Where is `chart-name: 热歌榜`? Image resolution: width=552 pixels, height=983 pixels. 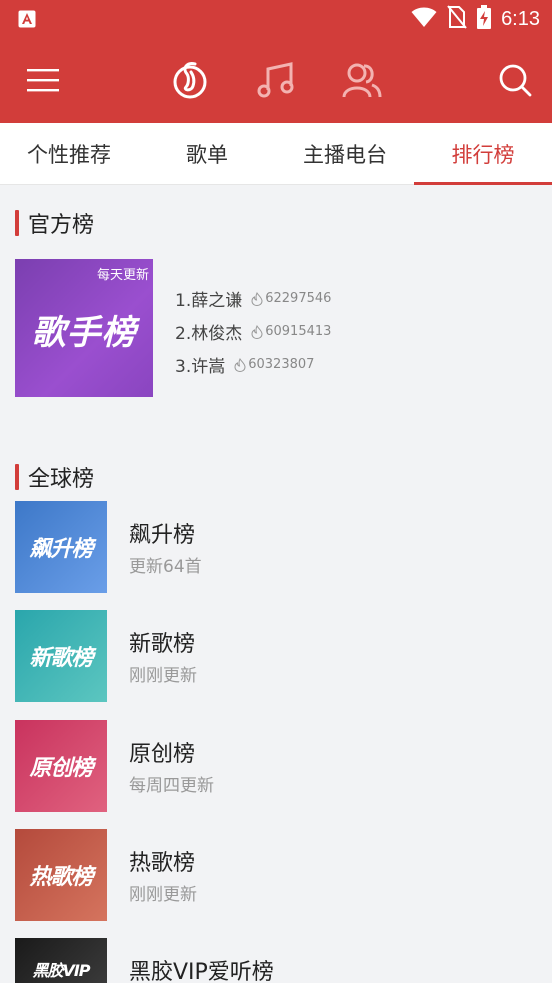
chart-name: 热歌榜 is located at coordinates (162, 863).